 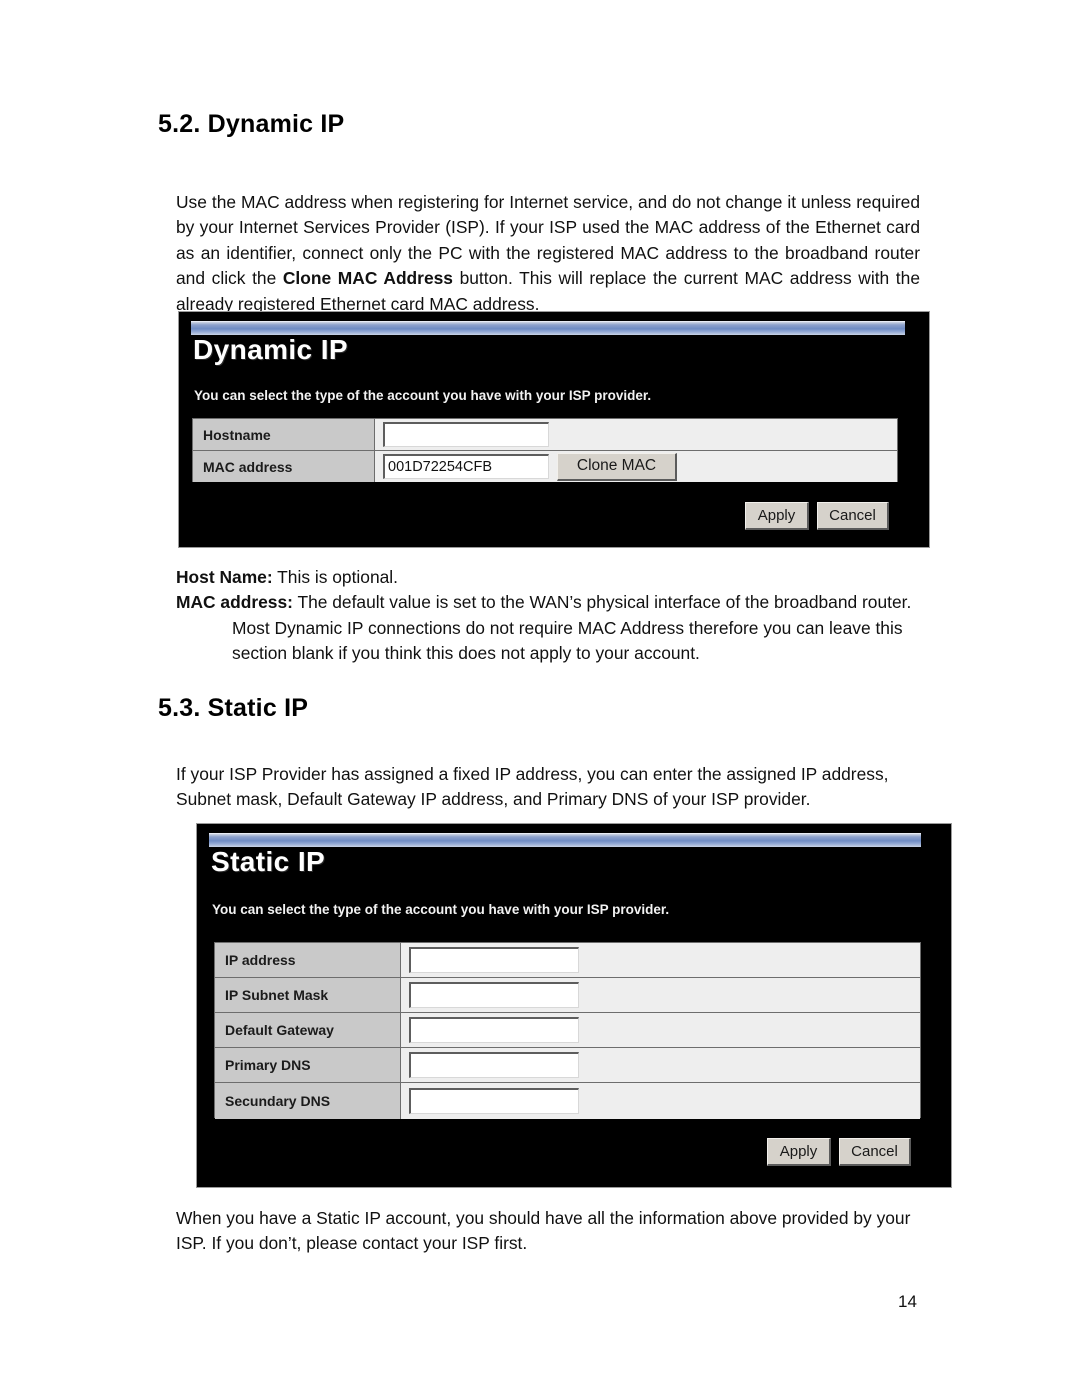 I want to click on table-row: Hostname, so click(x=545, y=435).